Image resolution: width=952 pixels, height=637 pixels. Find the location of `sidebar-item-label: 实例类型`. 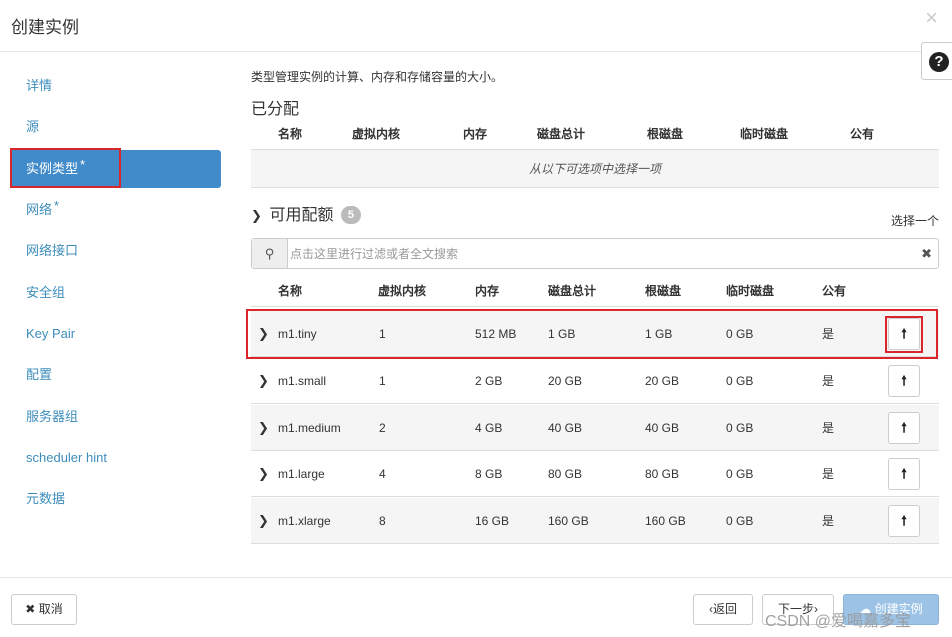

sidebar-item-label: 实例类型 is located at coordinates (52, 168).